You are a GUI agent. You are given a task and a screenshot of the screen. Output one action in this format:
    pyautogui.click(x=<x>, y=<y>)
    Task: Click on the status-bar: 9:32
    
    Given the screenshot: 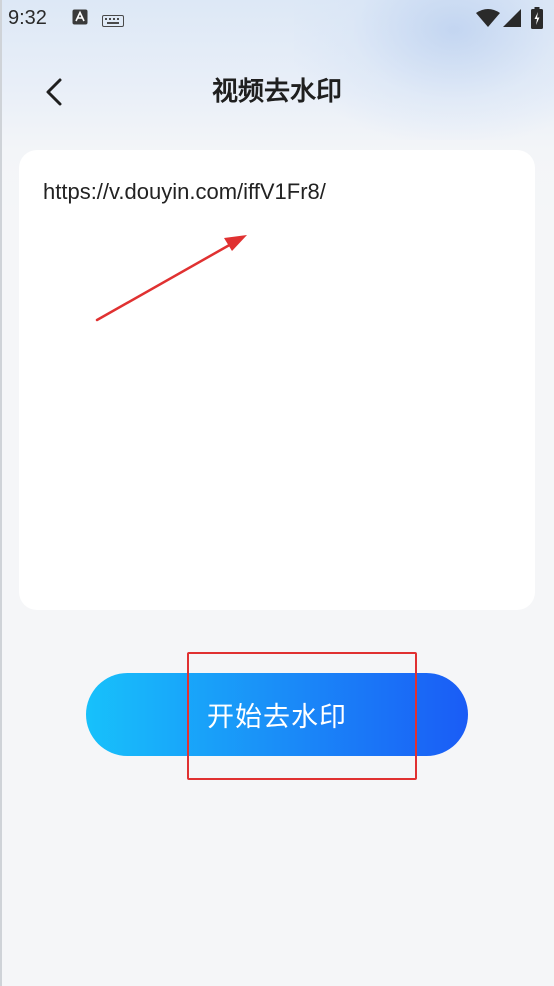 What is the action you would take?
    pyautogui.click(x=277, y=19)
    